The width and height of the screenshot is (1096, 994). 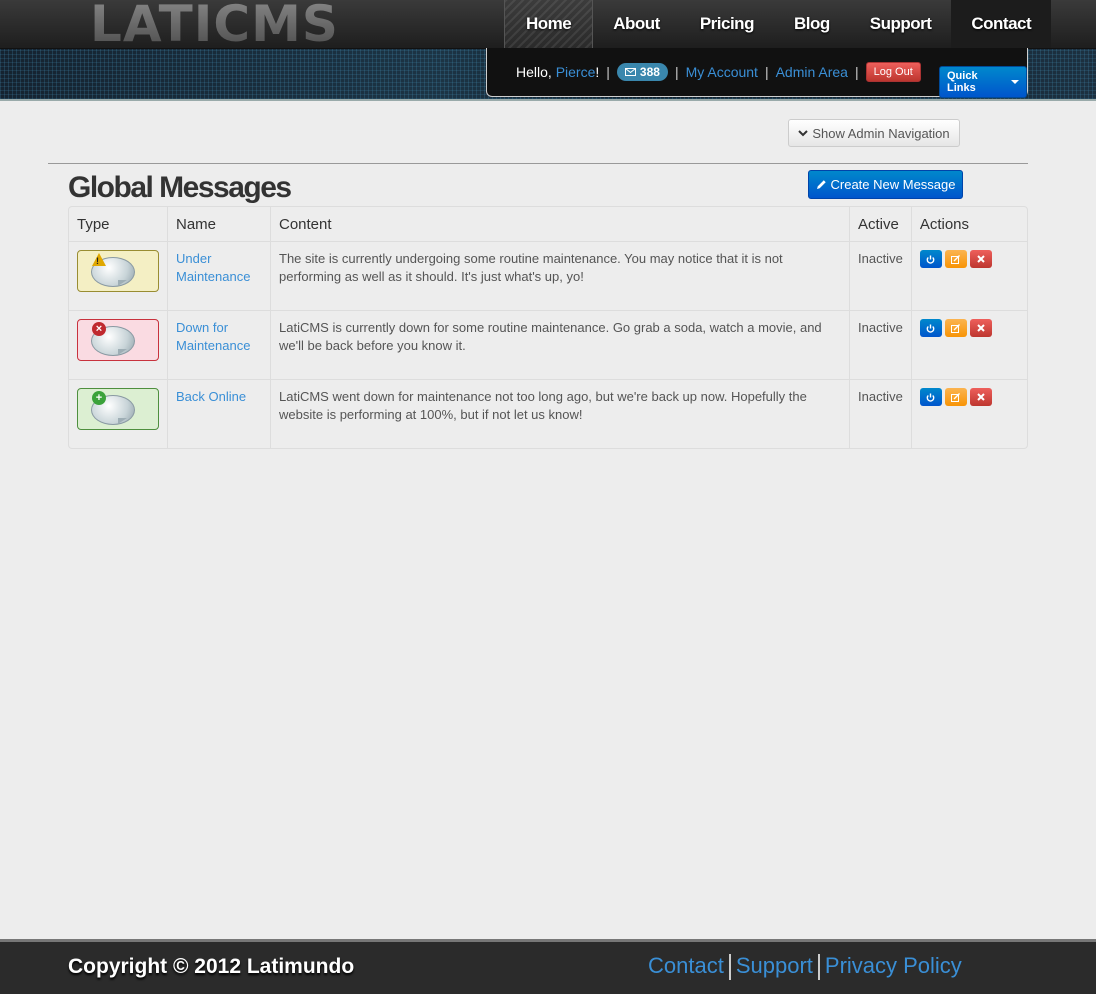 I want to click on greeting: Hello, Pierce!, so click(x=558, y=72).